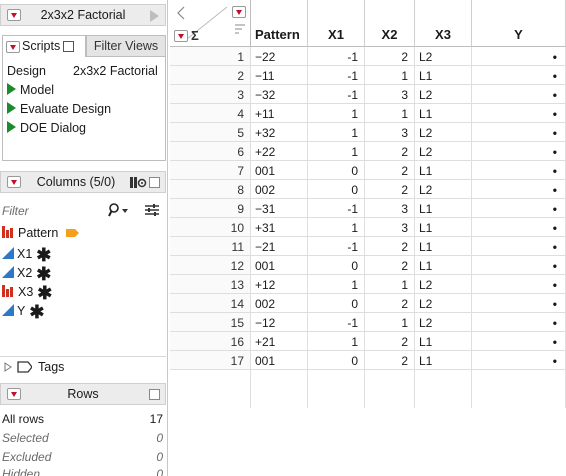 The height and width of the screenshot is (476, 566). I want to click on run-script-icon, so click(154, 16).